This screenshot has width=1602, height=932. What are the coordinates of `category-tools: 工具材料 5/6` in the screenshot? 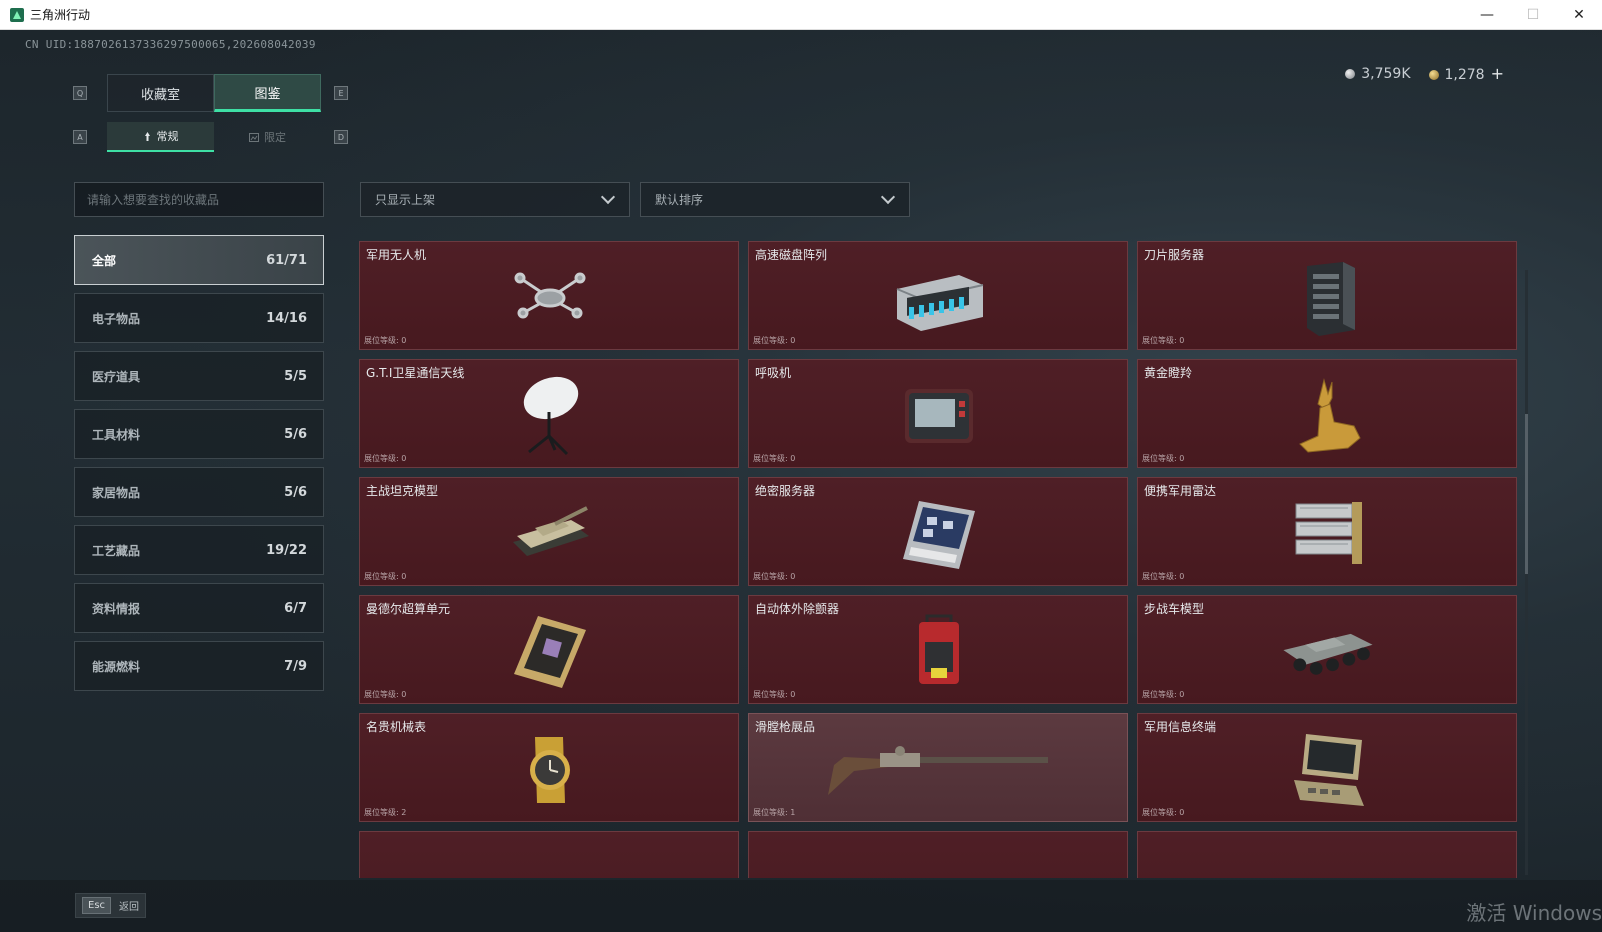 It's located at (199, 434).